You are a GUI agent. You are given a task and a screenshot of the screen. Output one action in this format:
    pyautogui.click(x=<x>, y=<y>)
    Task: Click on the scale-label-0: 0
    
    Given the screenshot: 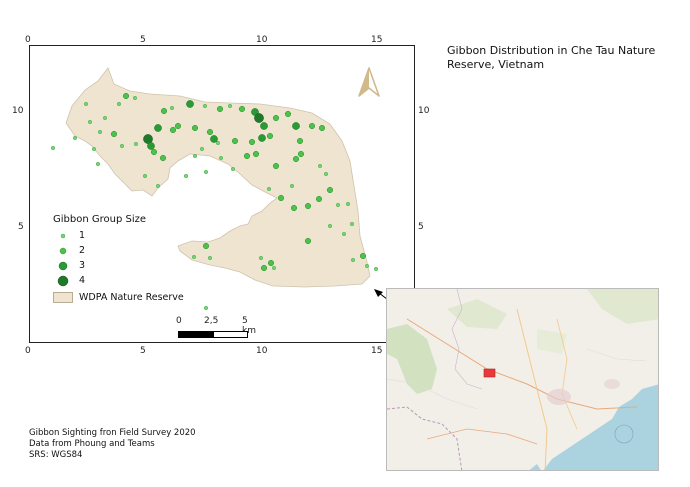 What is the action you would take?
    pyautogui.click(x=179, y=321)
    